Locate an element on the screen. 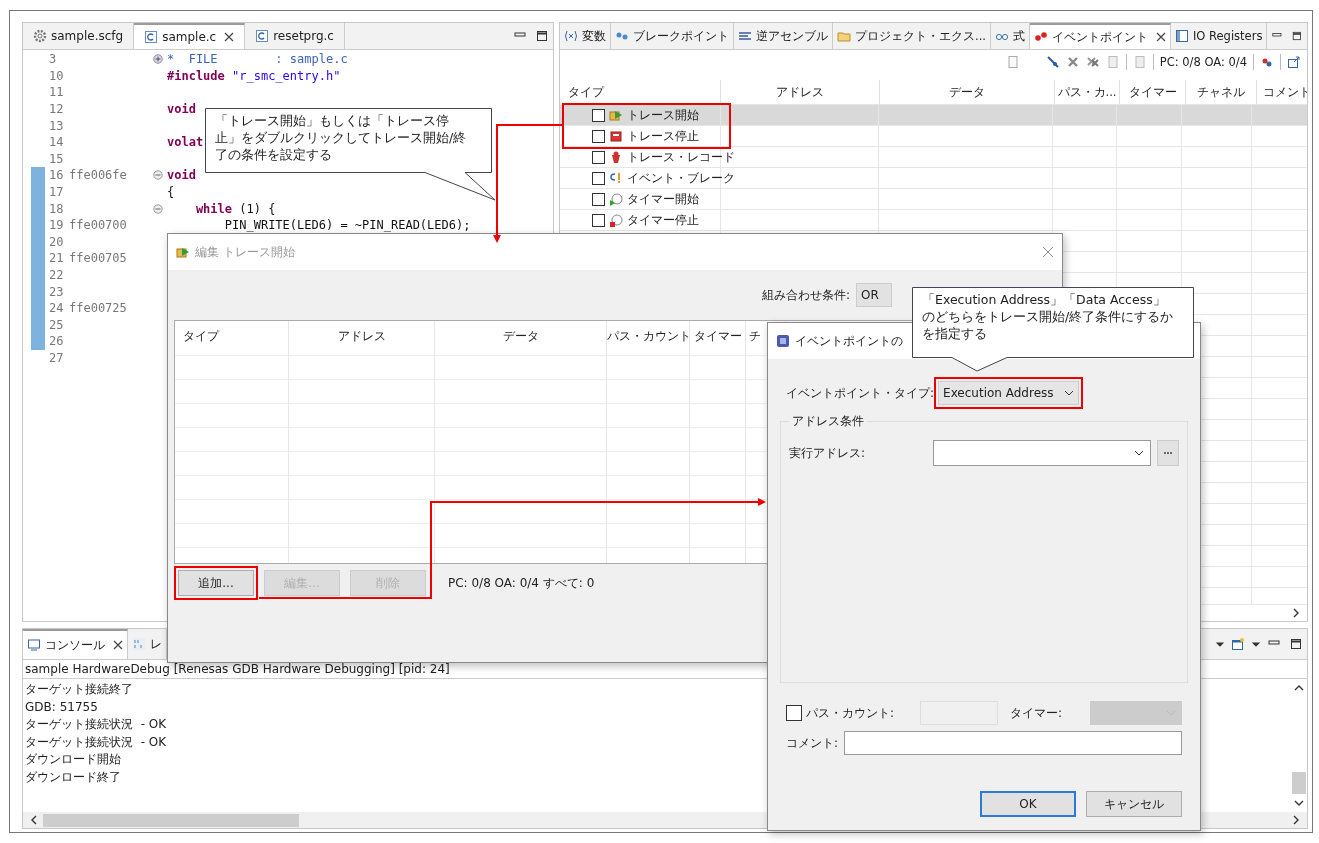  delete-all-icon is located at coordinates (1092, 62).